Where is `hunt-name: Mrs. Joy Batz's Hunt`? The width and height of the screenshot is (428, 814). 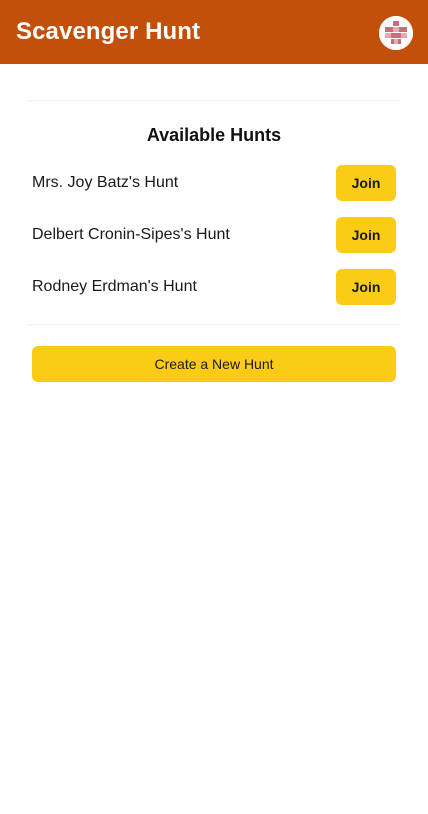 hunt-name: Mrs. Joy Batz's Hunt is located at coordinates (105, 182).